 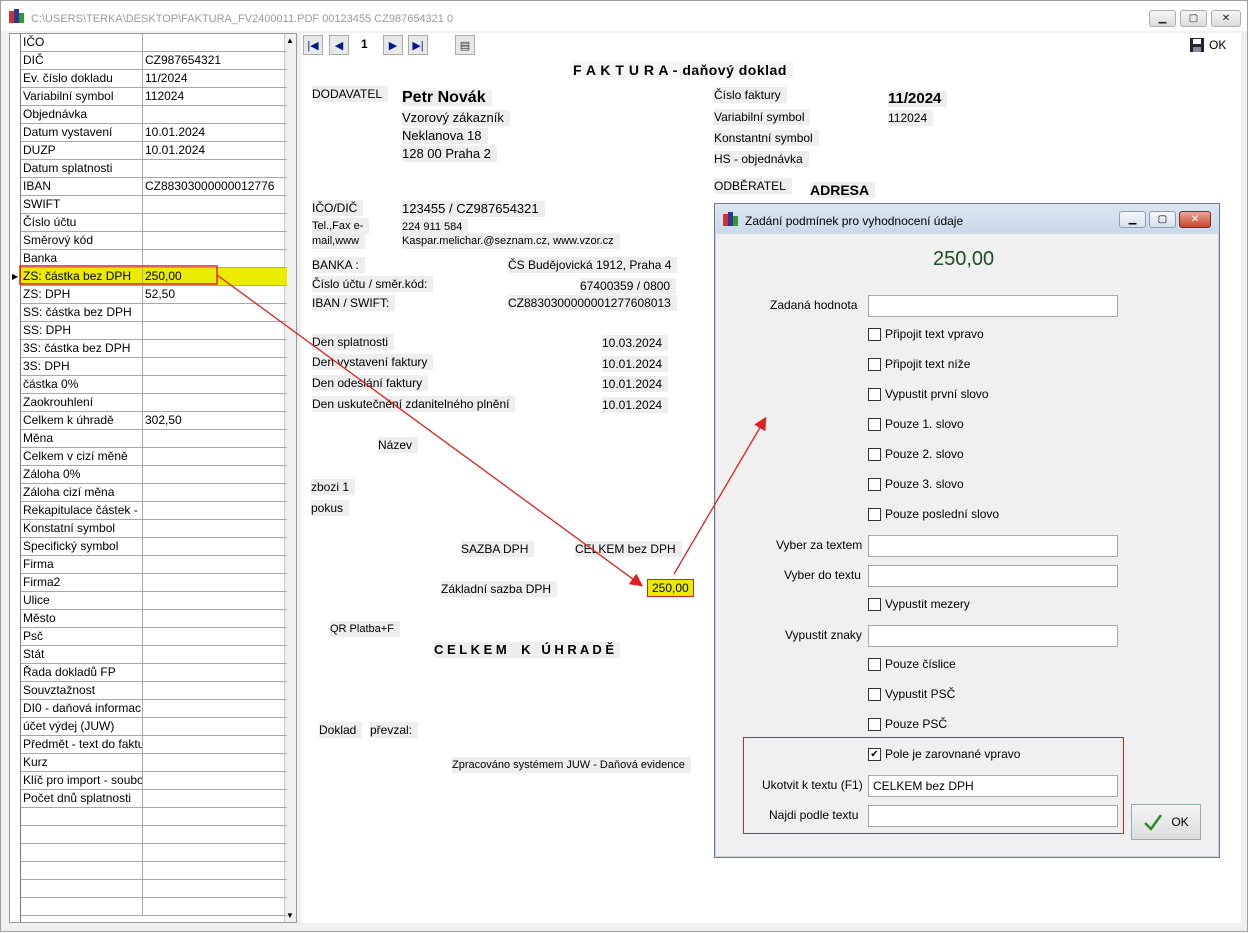 What do you see at coordinates (919, 604) in the screenshot?
I see `vypustit-mezery-checkbox: Vypustit mezery` at bounding box center [919, 604].